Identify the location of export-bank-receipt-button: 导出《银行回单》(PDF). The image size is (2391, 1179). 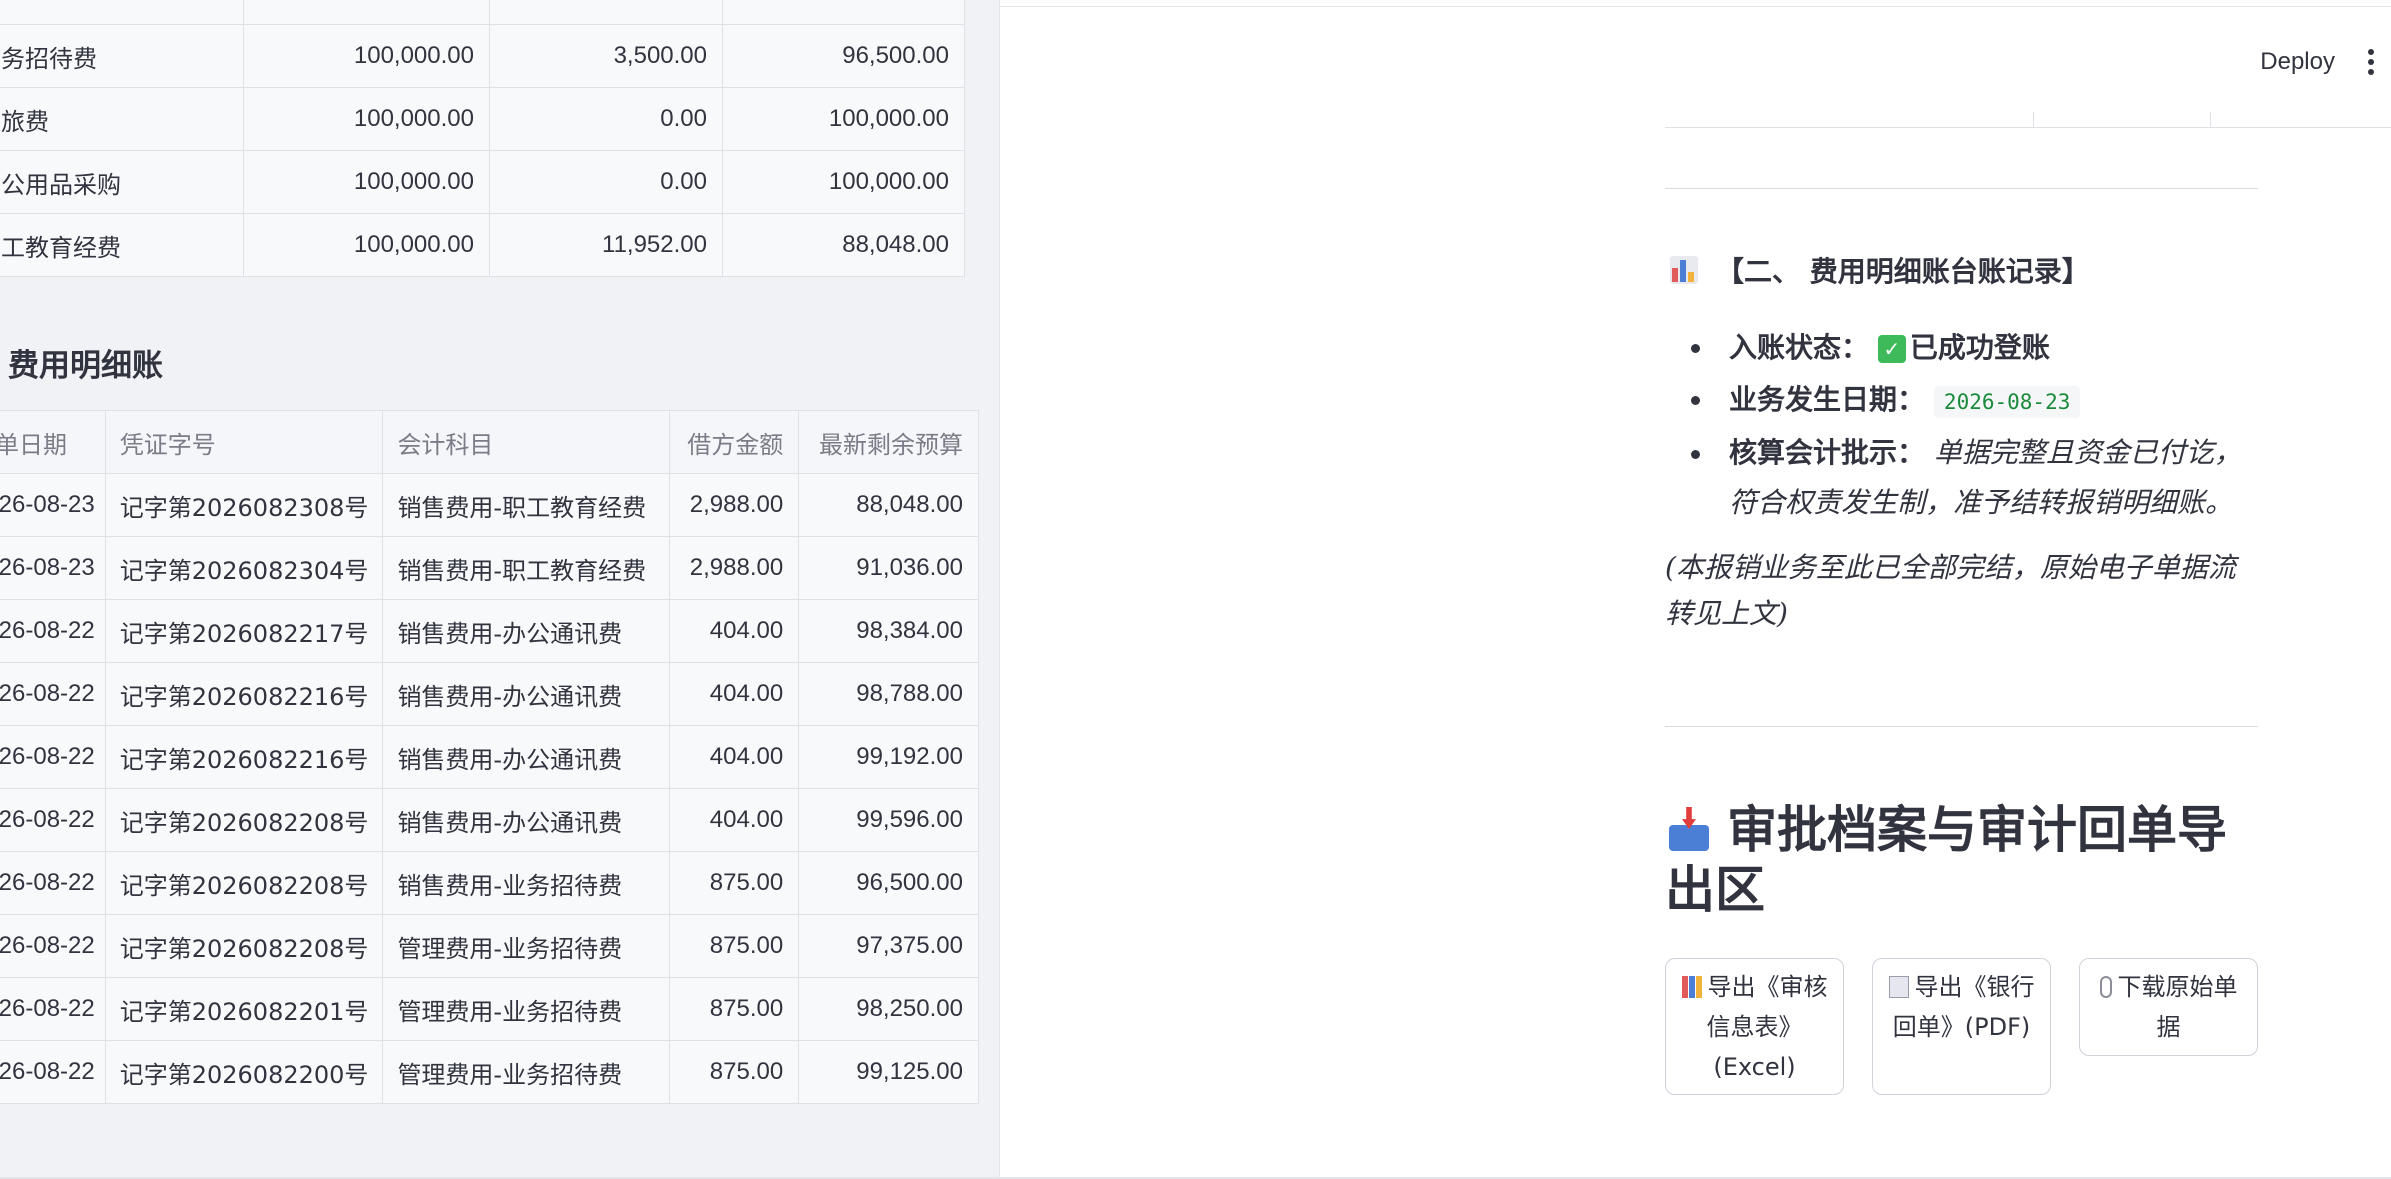
(1961, 1026).